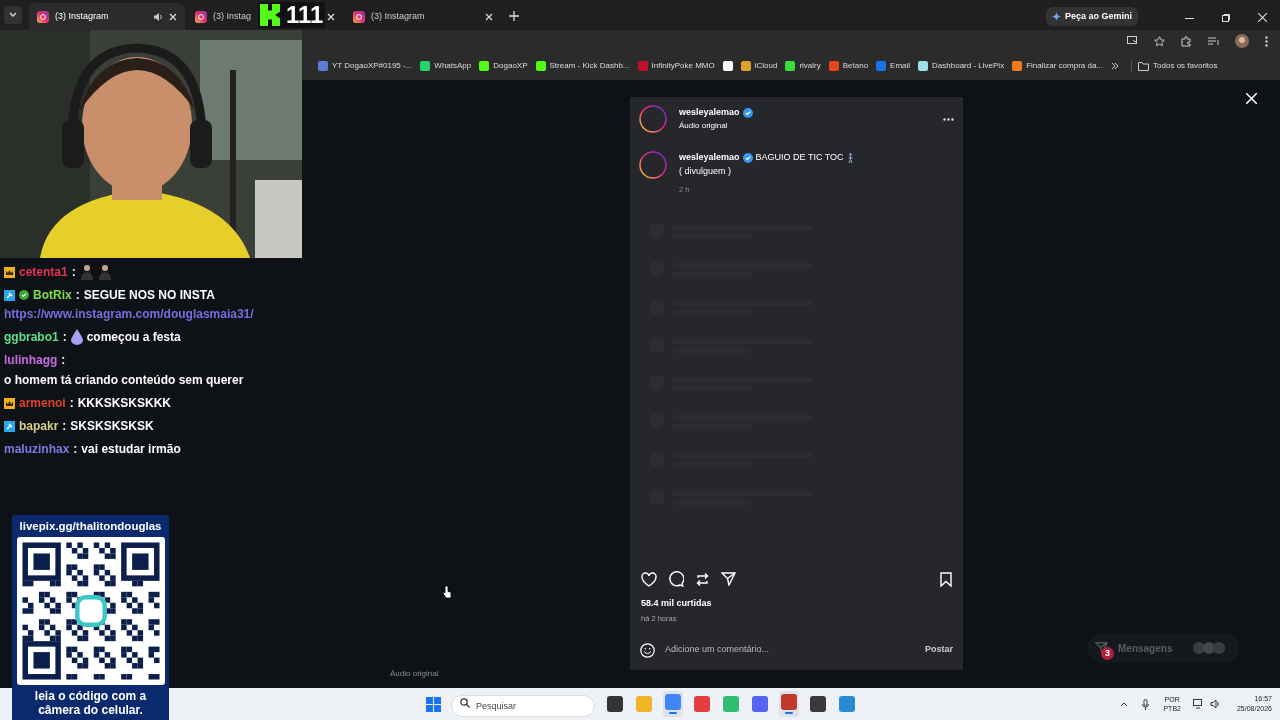  What do you see at coordinates (1144, 66) in the screenshot?
I see `folder-icon` at bounding box center [1144, 66].